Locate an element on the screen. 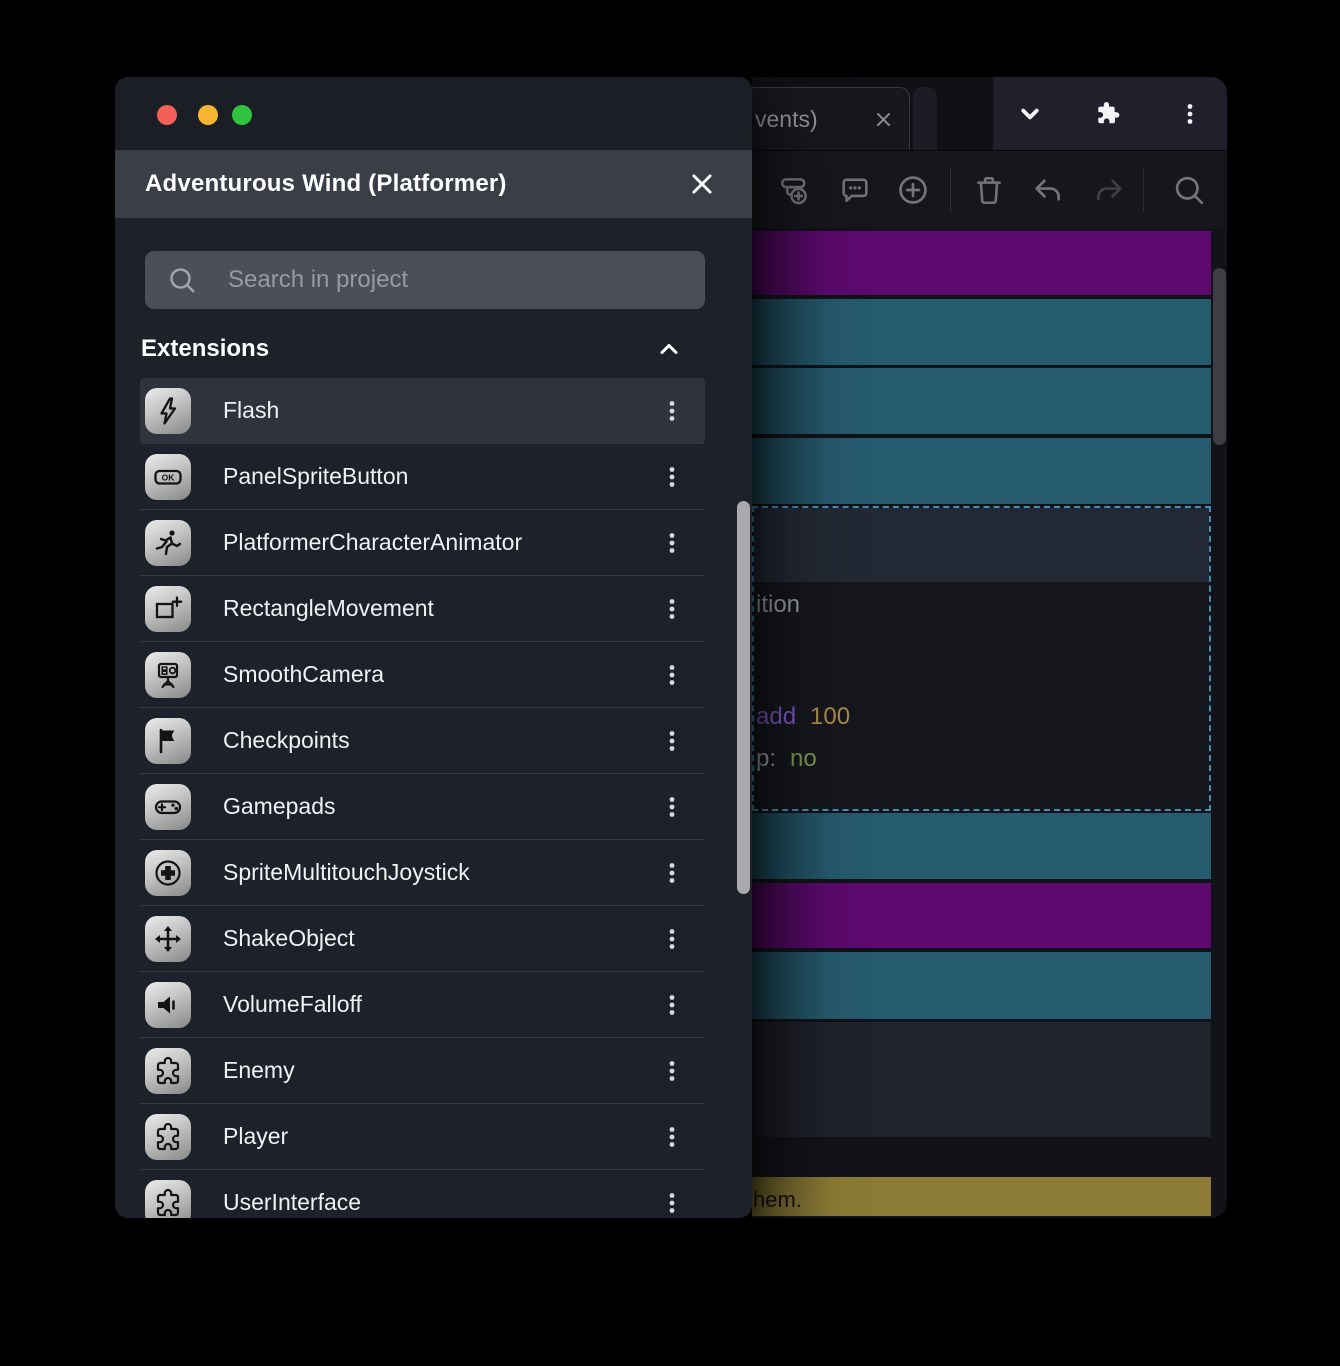  svg-text: OK is located at coordinates (169, 478).